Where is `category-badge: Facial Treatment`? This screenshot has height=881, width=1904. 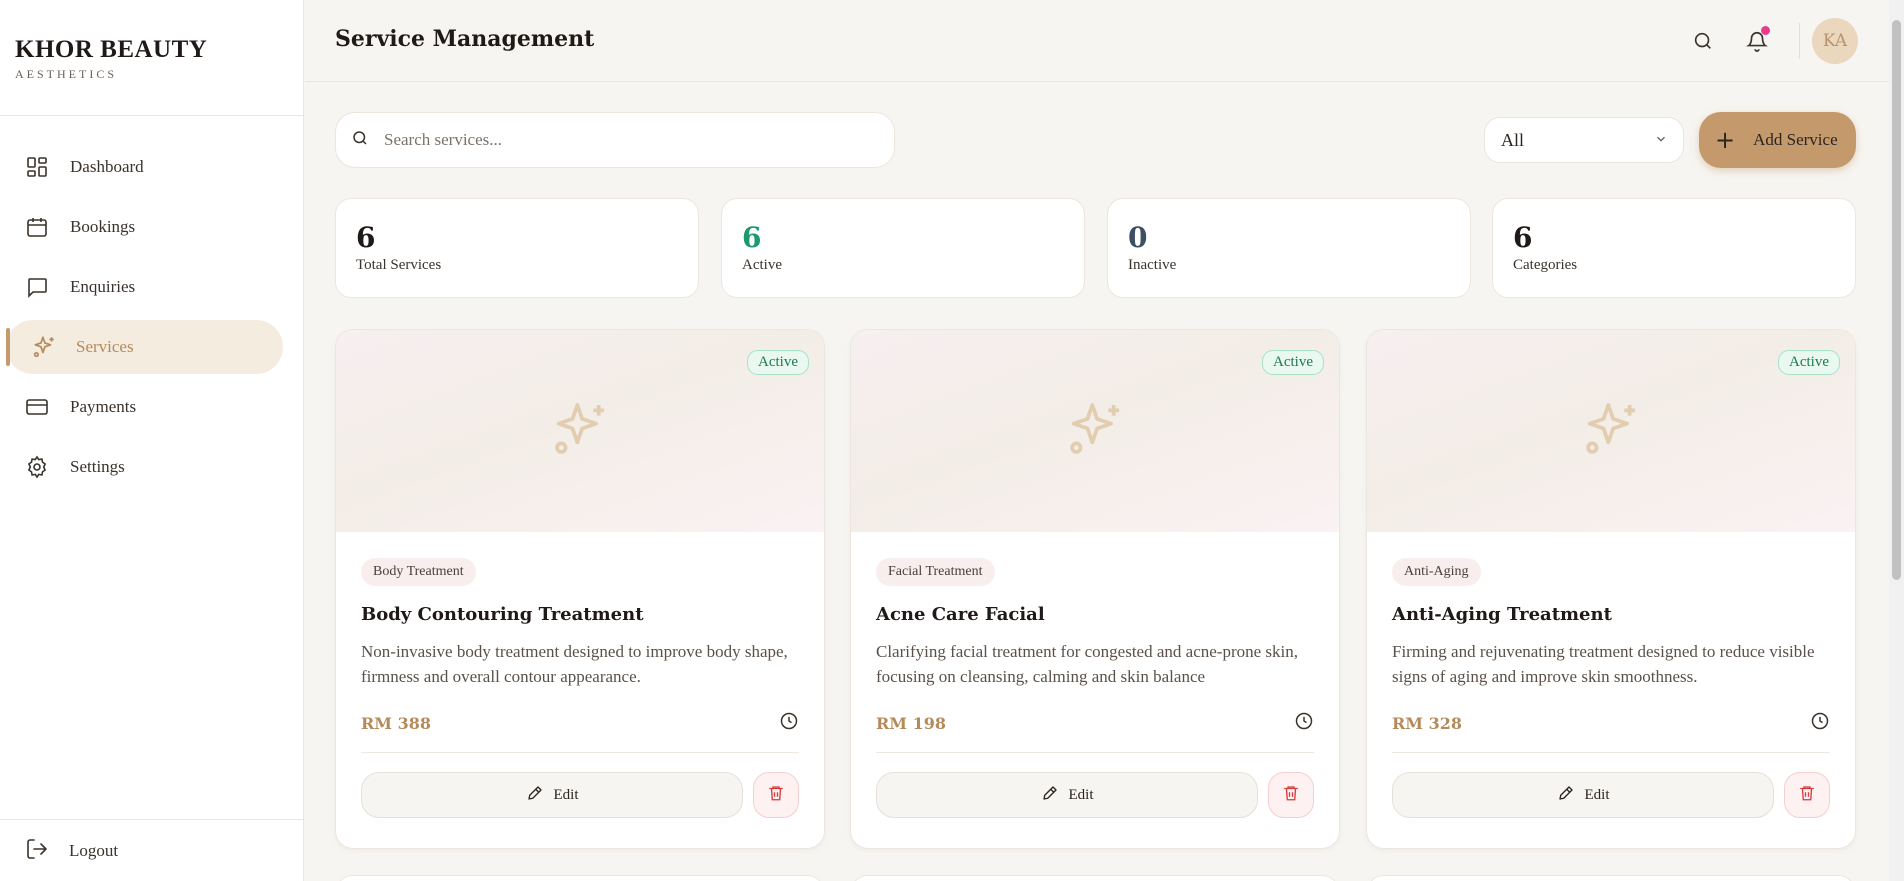
category-badge: Facial Treatment is located at coordinates (935, 572).